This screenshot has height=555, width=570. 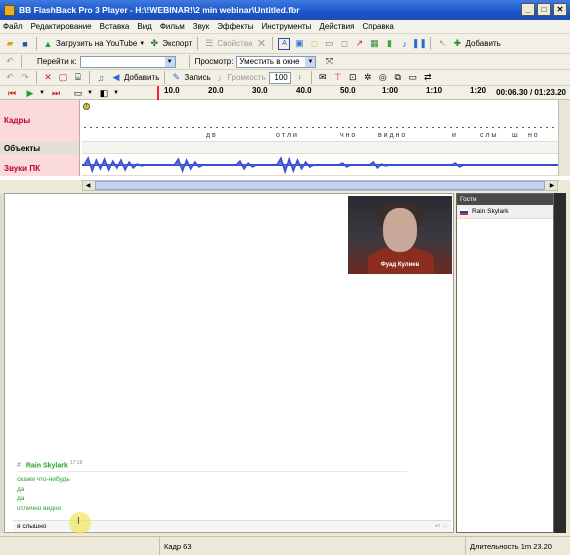 What do you see at coordinates (505, 212) in the screenshot?
I see `guest-item: Rain Skylark` at bounding box center [505, 212].